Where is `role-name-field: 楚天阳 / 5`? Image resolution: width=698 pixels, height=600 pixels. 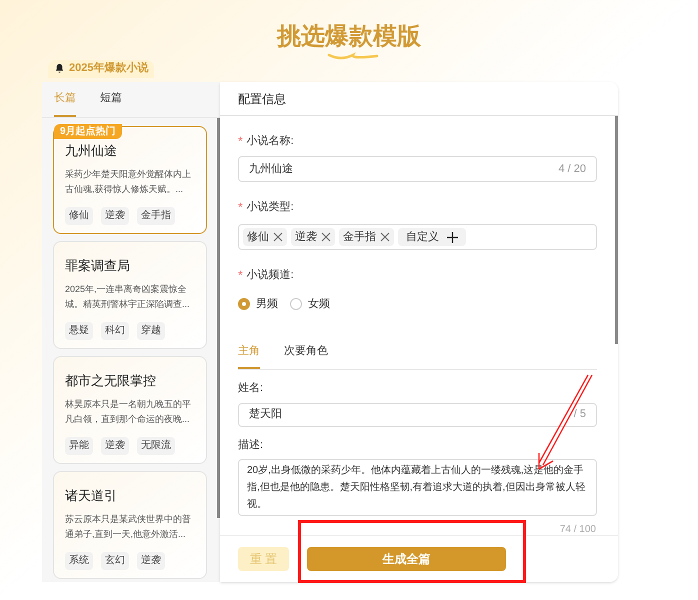 role-name-field: 楚天阳 / 5 is located at coordinates (417, 414).